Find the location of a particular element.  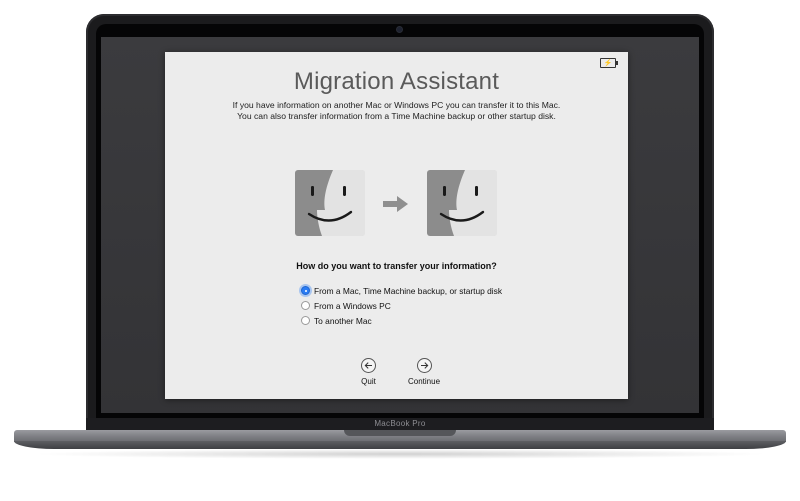

camera-icon is located at coordinates (399, 29).